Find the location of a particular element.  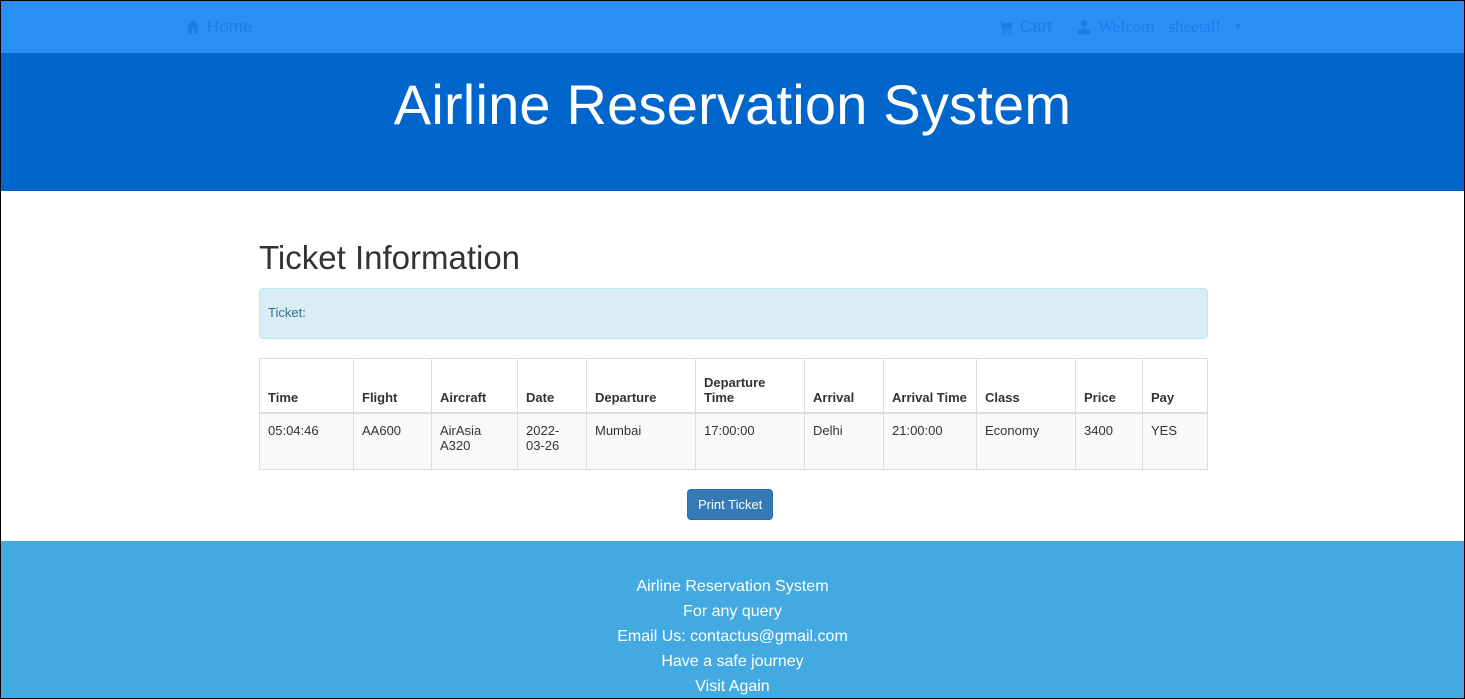

cell-departure: Mumbai is located at coordinates (641, 441).